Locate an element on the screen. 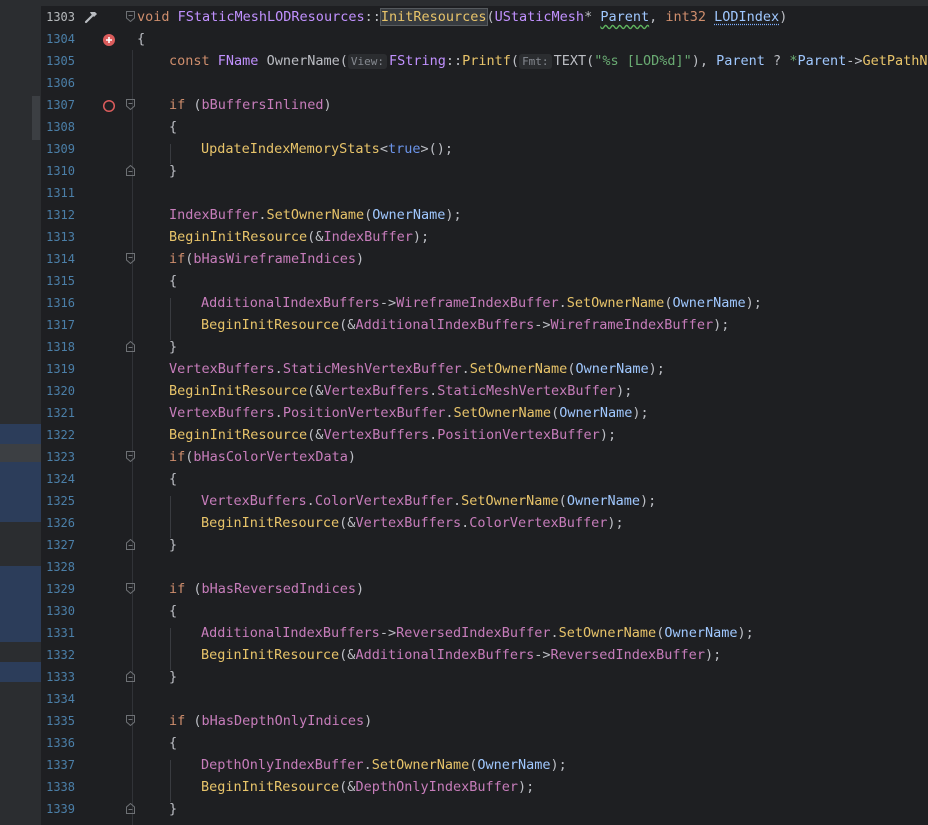 This screenshot has width=928, height=825. code-line: 1311 is located at coordinates (484, 193).